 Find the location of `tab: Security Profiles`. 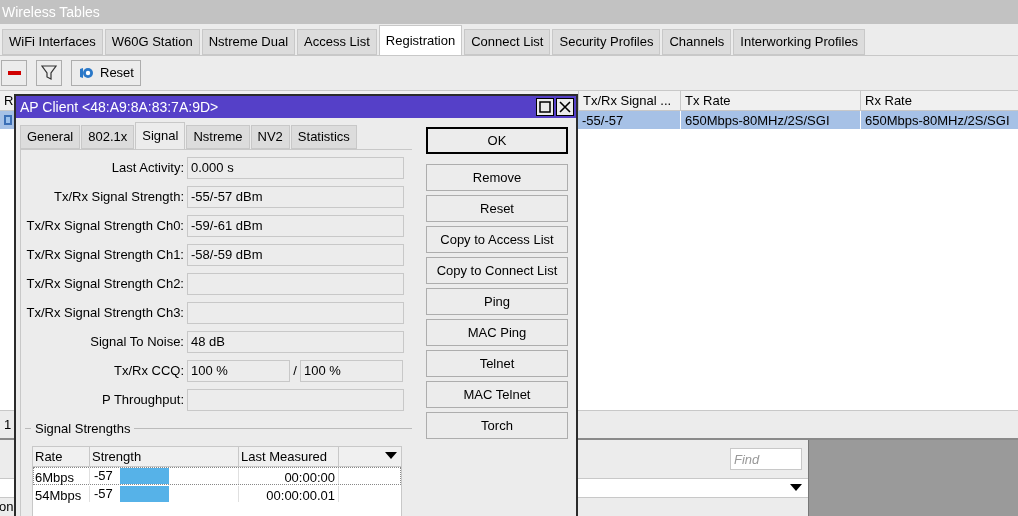

tab: Security Profiles is located at coordinates (606, 42).